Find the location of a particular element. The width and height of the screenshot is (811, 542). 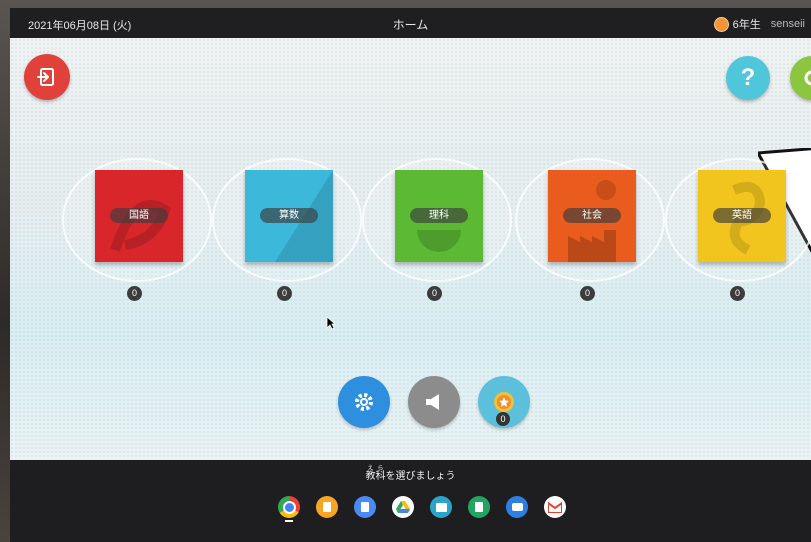

logout-button is located at coordinates (47, 77).